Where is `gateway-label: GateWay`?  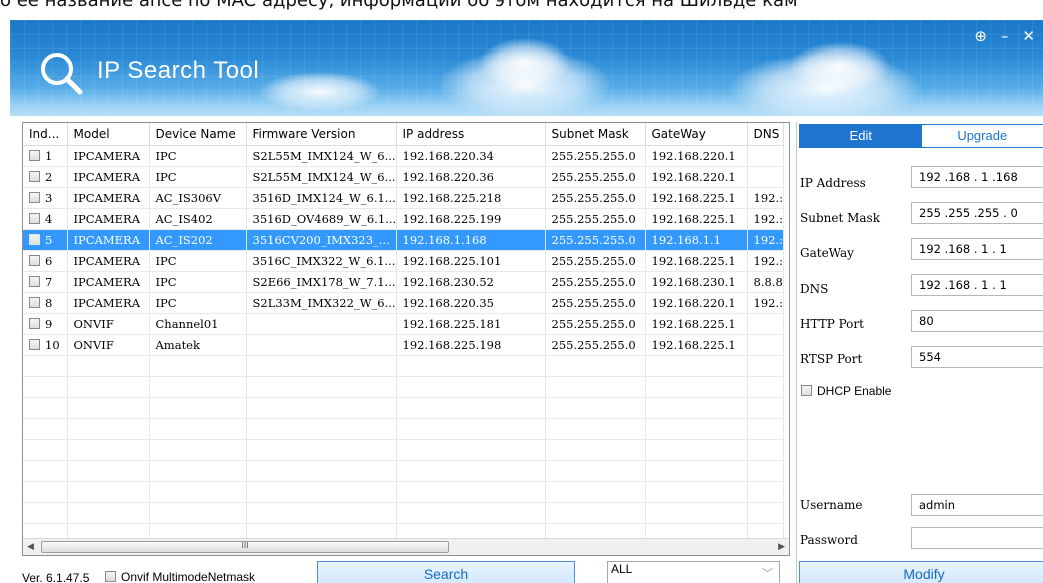 gateway-label: GateWay is located at coordinates (827, 253).